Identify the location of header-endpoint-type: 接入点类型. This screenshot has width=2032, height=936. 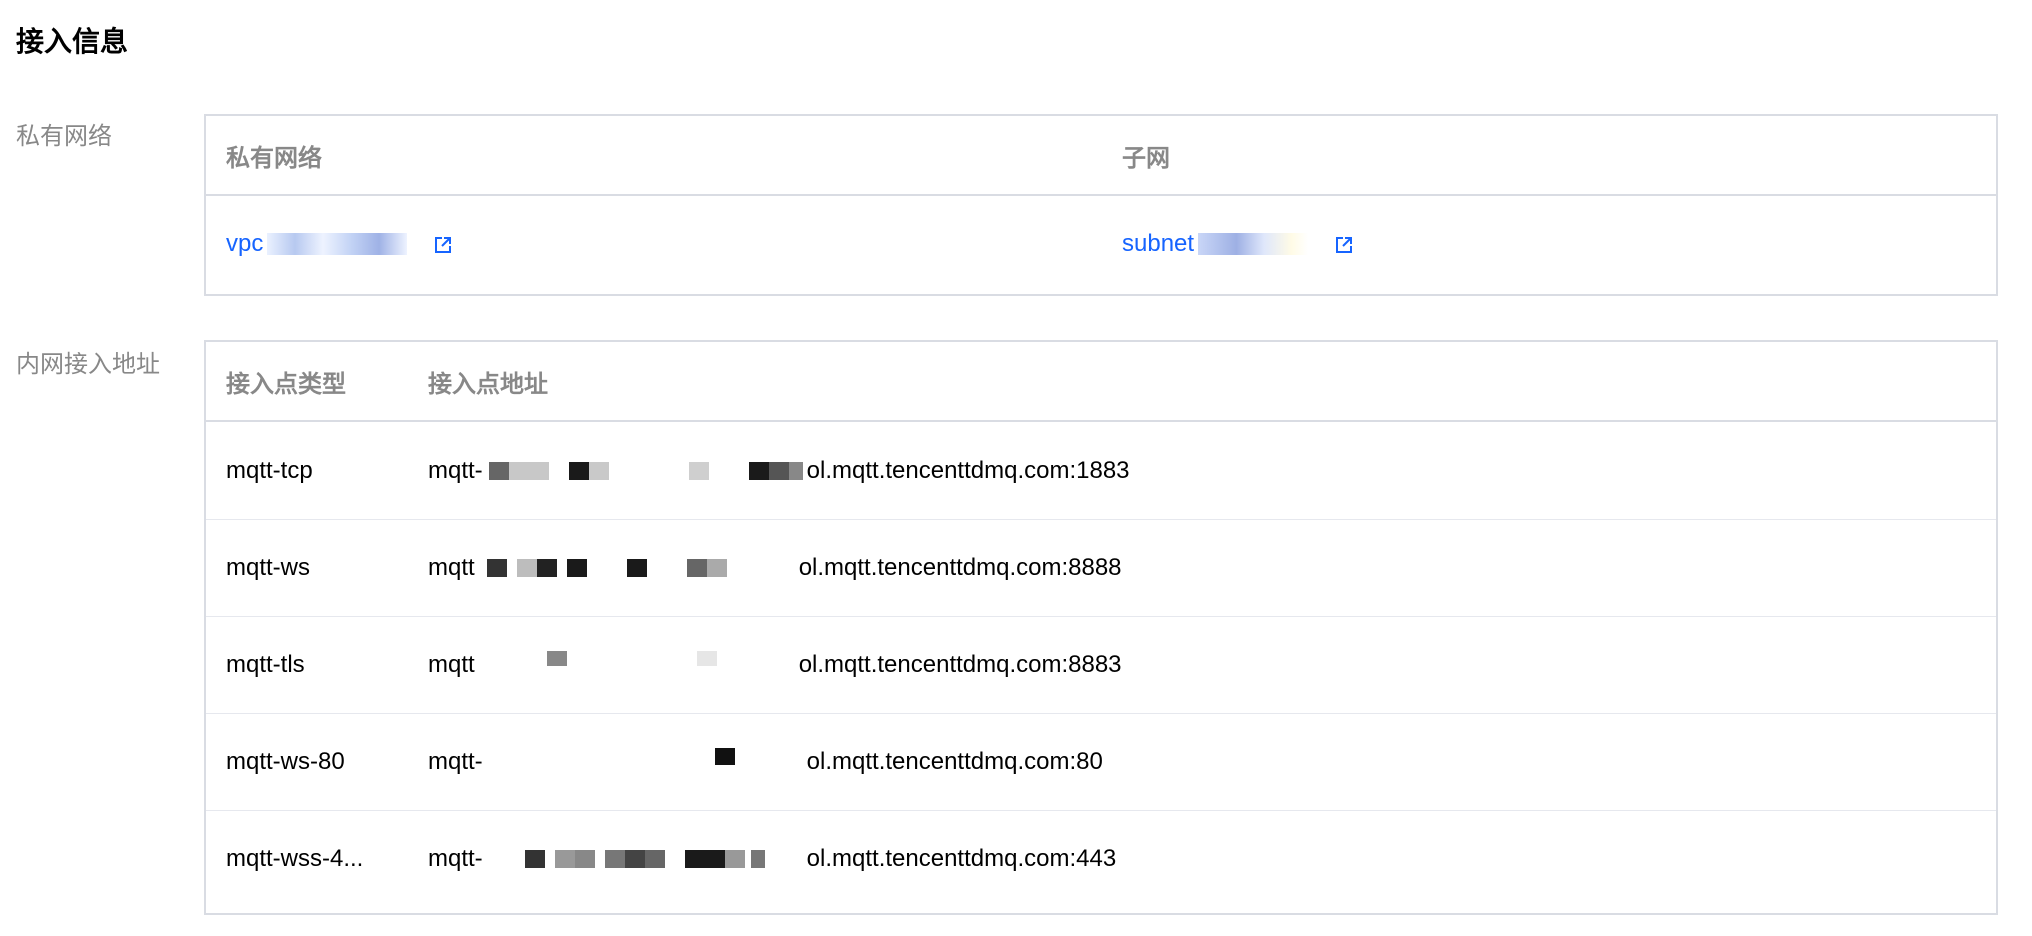
(286, 383).